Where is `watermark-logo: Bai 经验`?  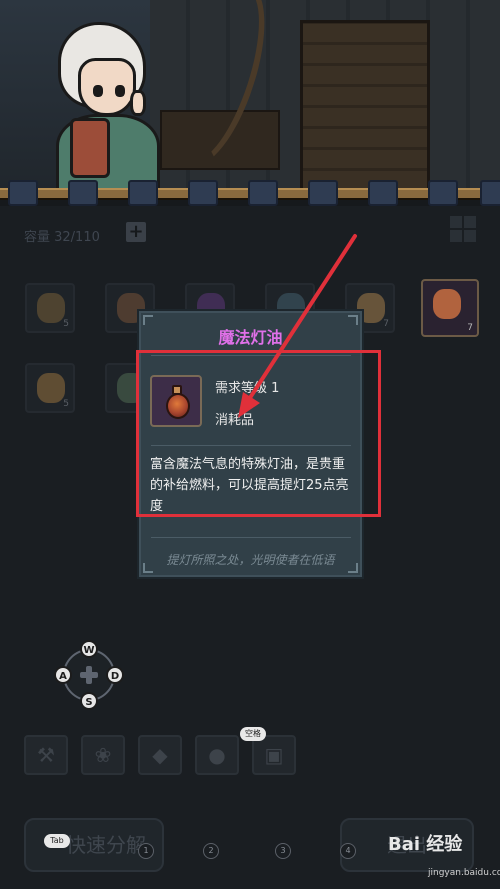
watermark-logo: Bai 经验 is located at coordinates (425, 844).